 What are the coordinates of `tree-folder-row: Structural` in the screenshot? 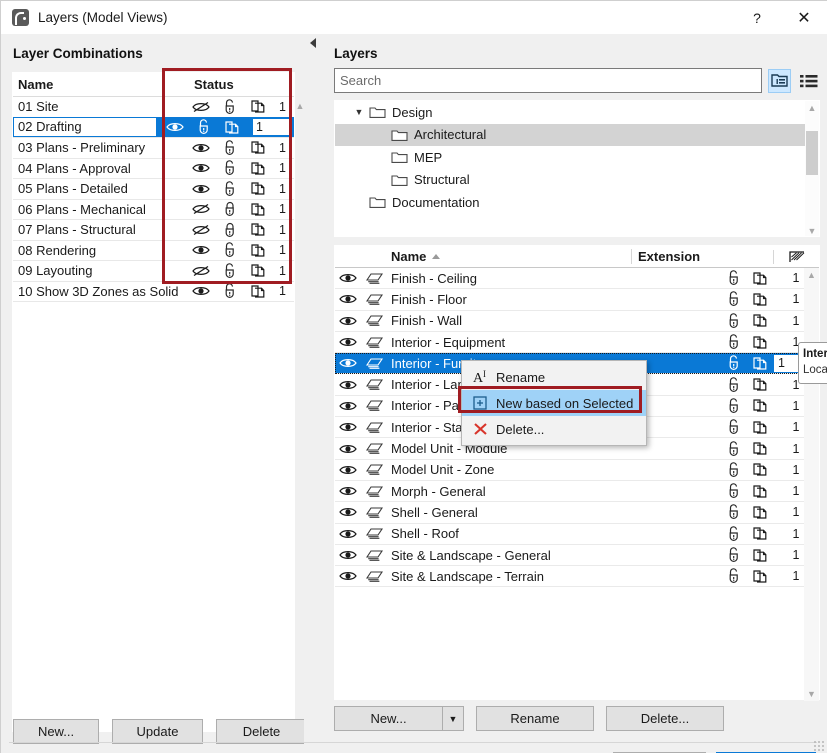 It's located at (577, 180).